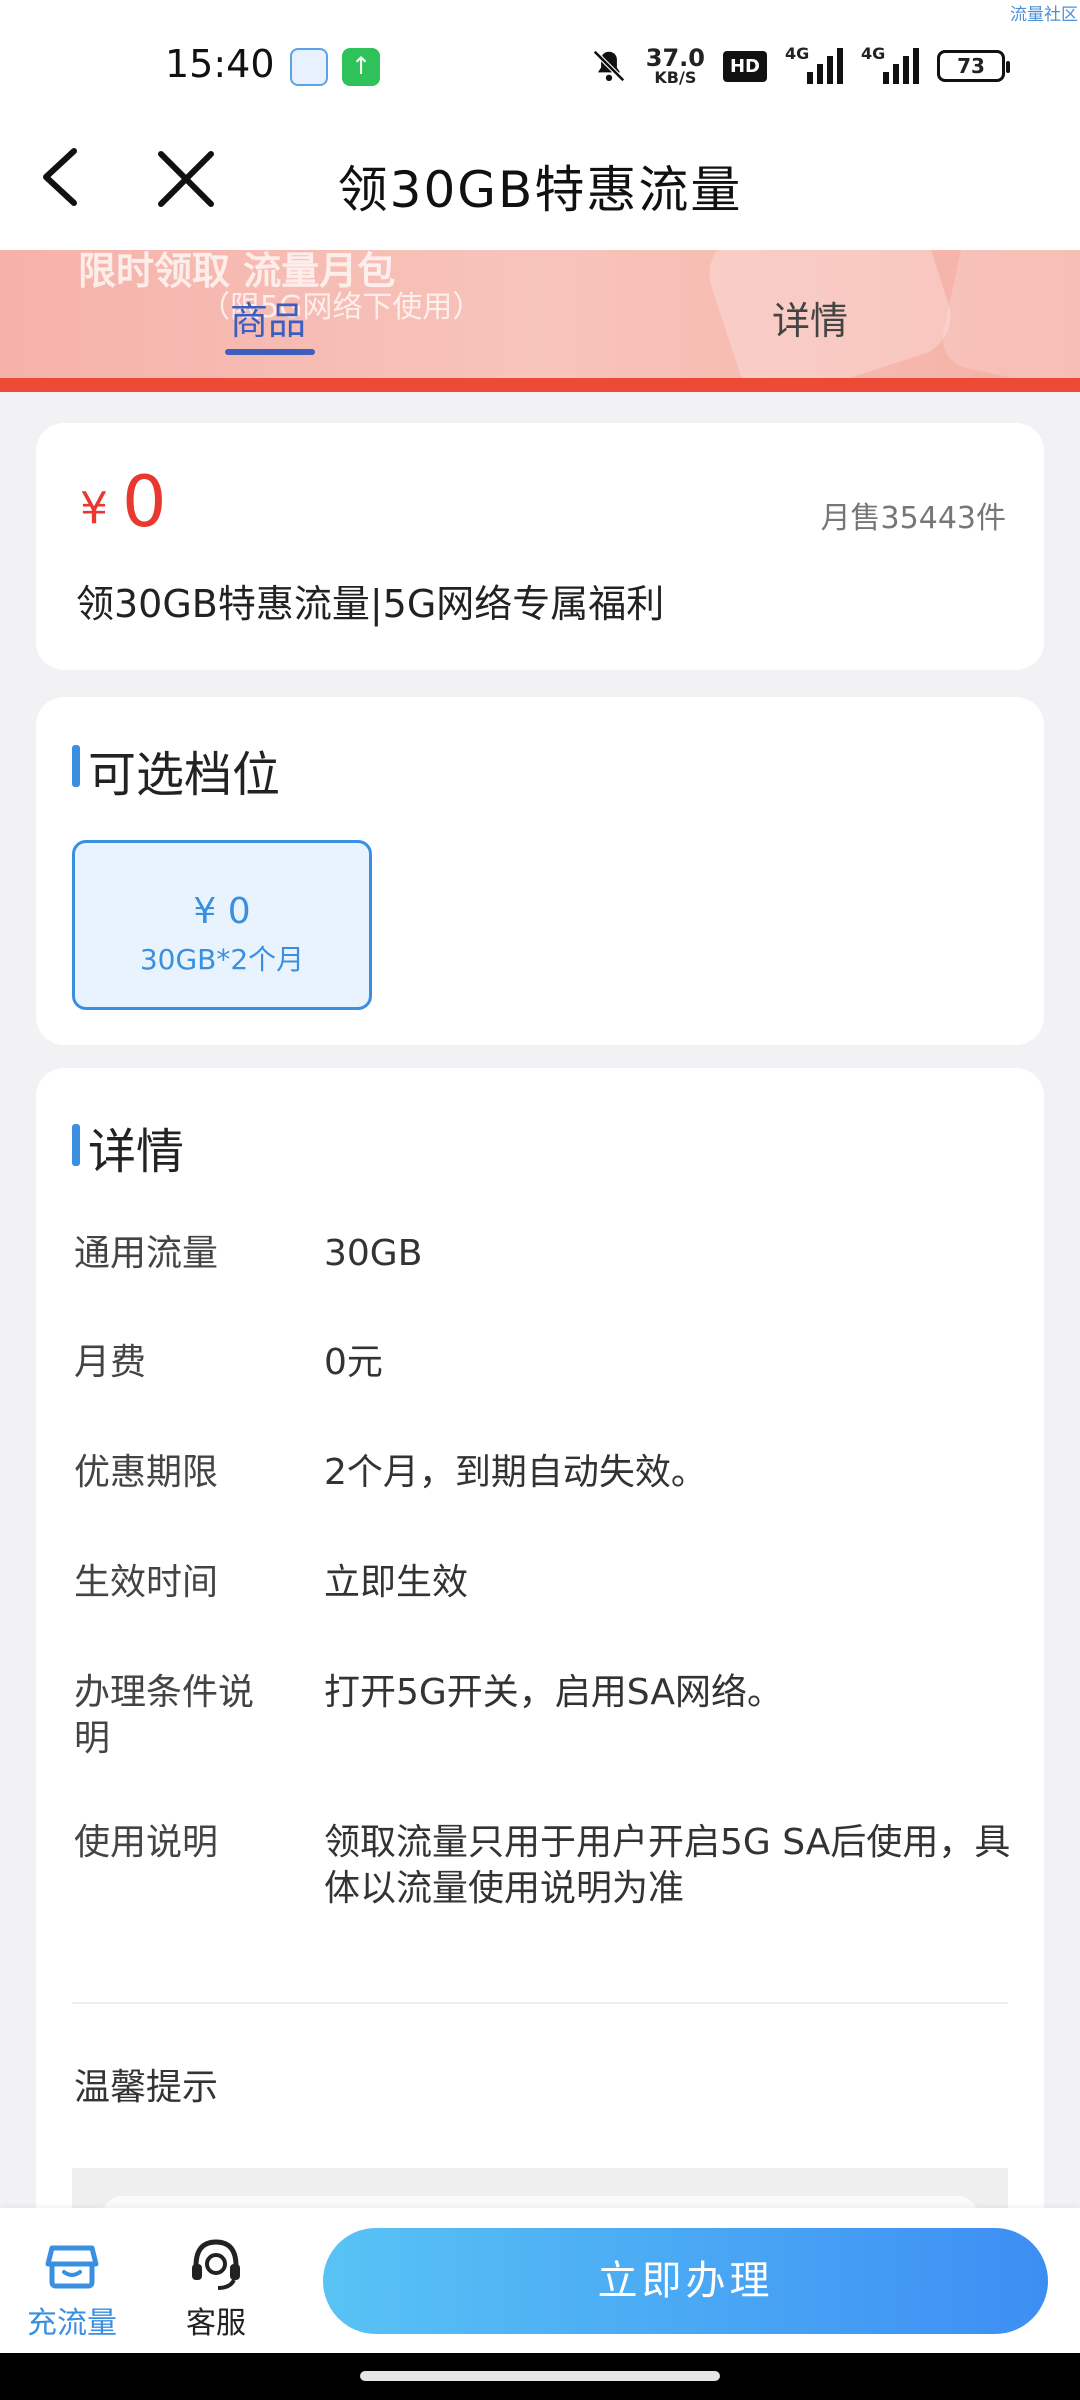 The image size is (1080, 2400). Describe the element at coordinates (94, 508) in the screenshot. I see `currency-symbol: ¥` at that location.